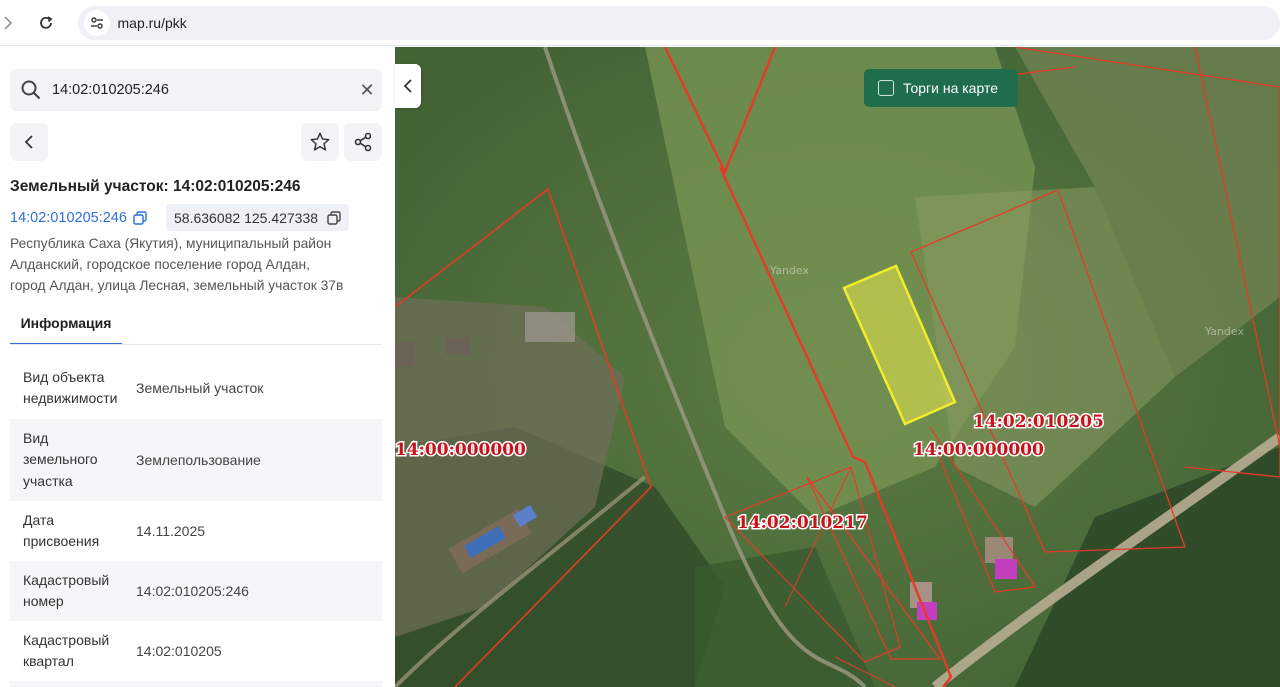  Describe the element at coordinates (1038, 422) in the screenshot. I see `cadastral-label: 14:02:010205` at that location.